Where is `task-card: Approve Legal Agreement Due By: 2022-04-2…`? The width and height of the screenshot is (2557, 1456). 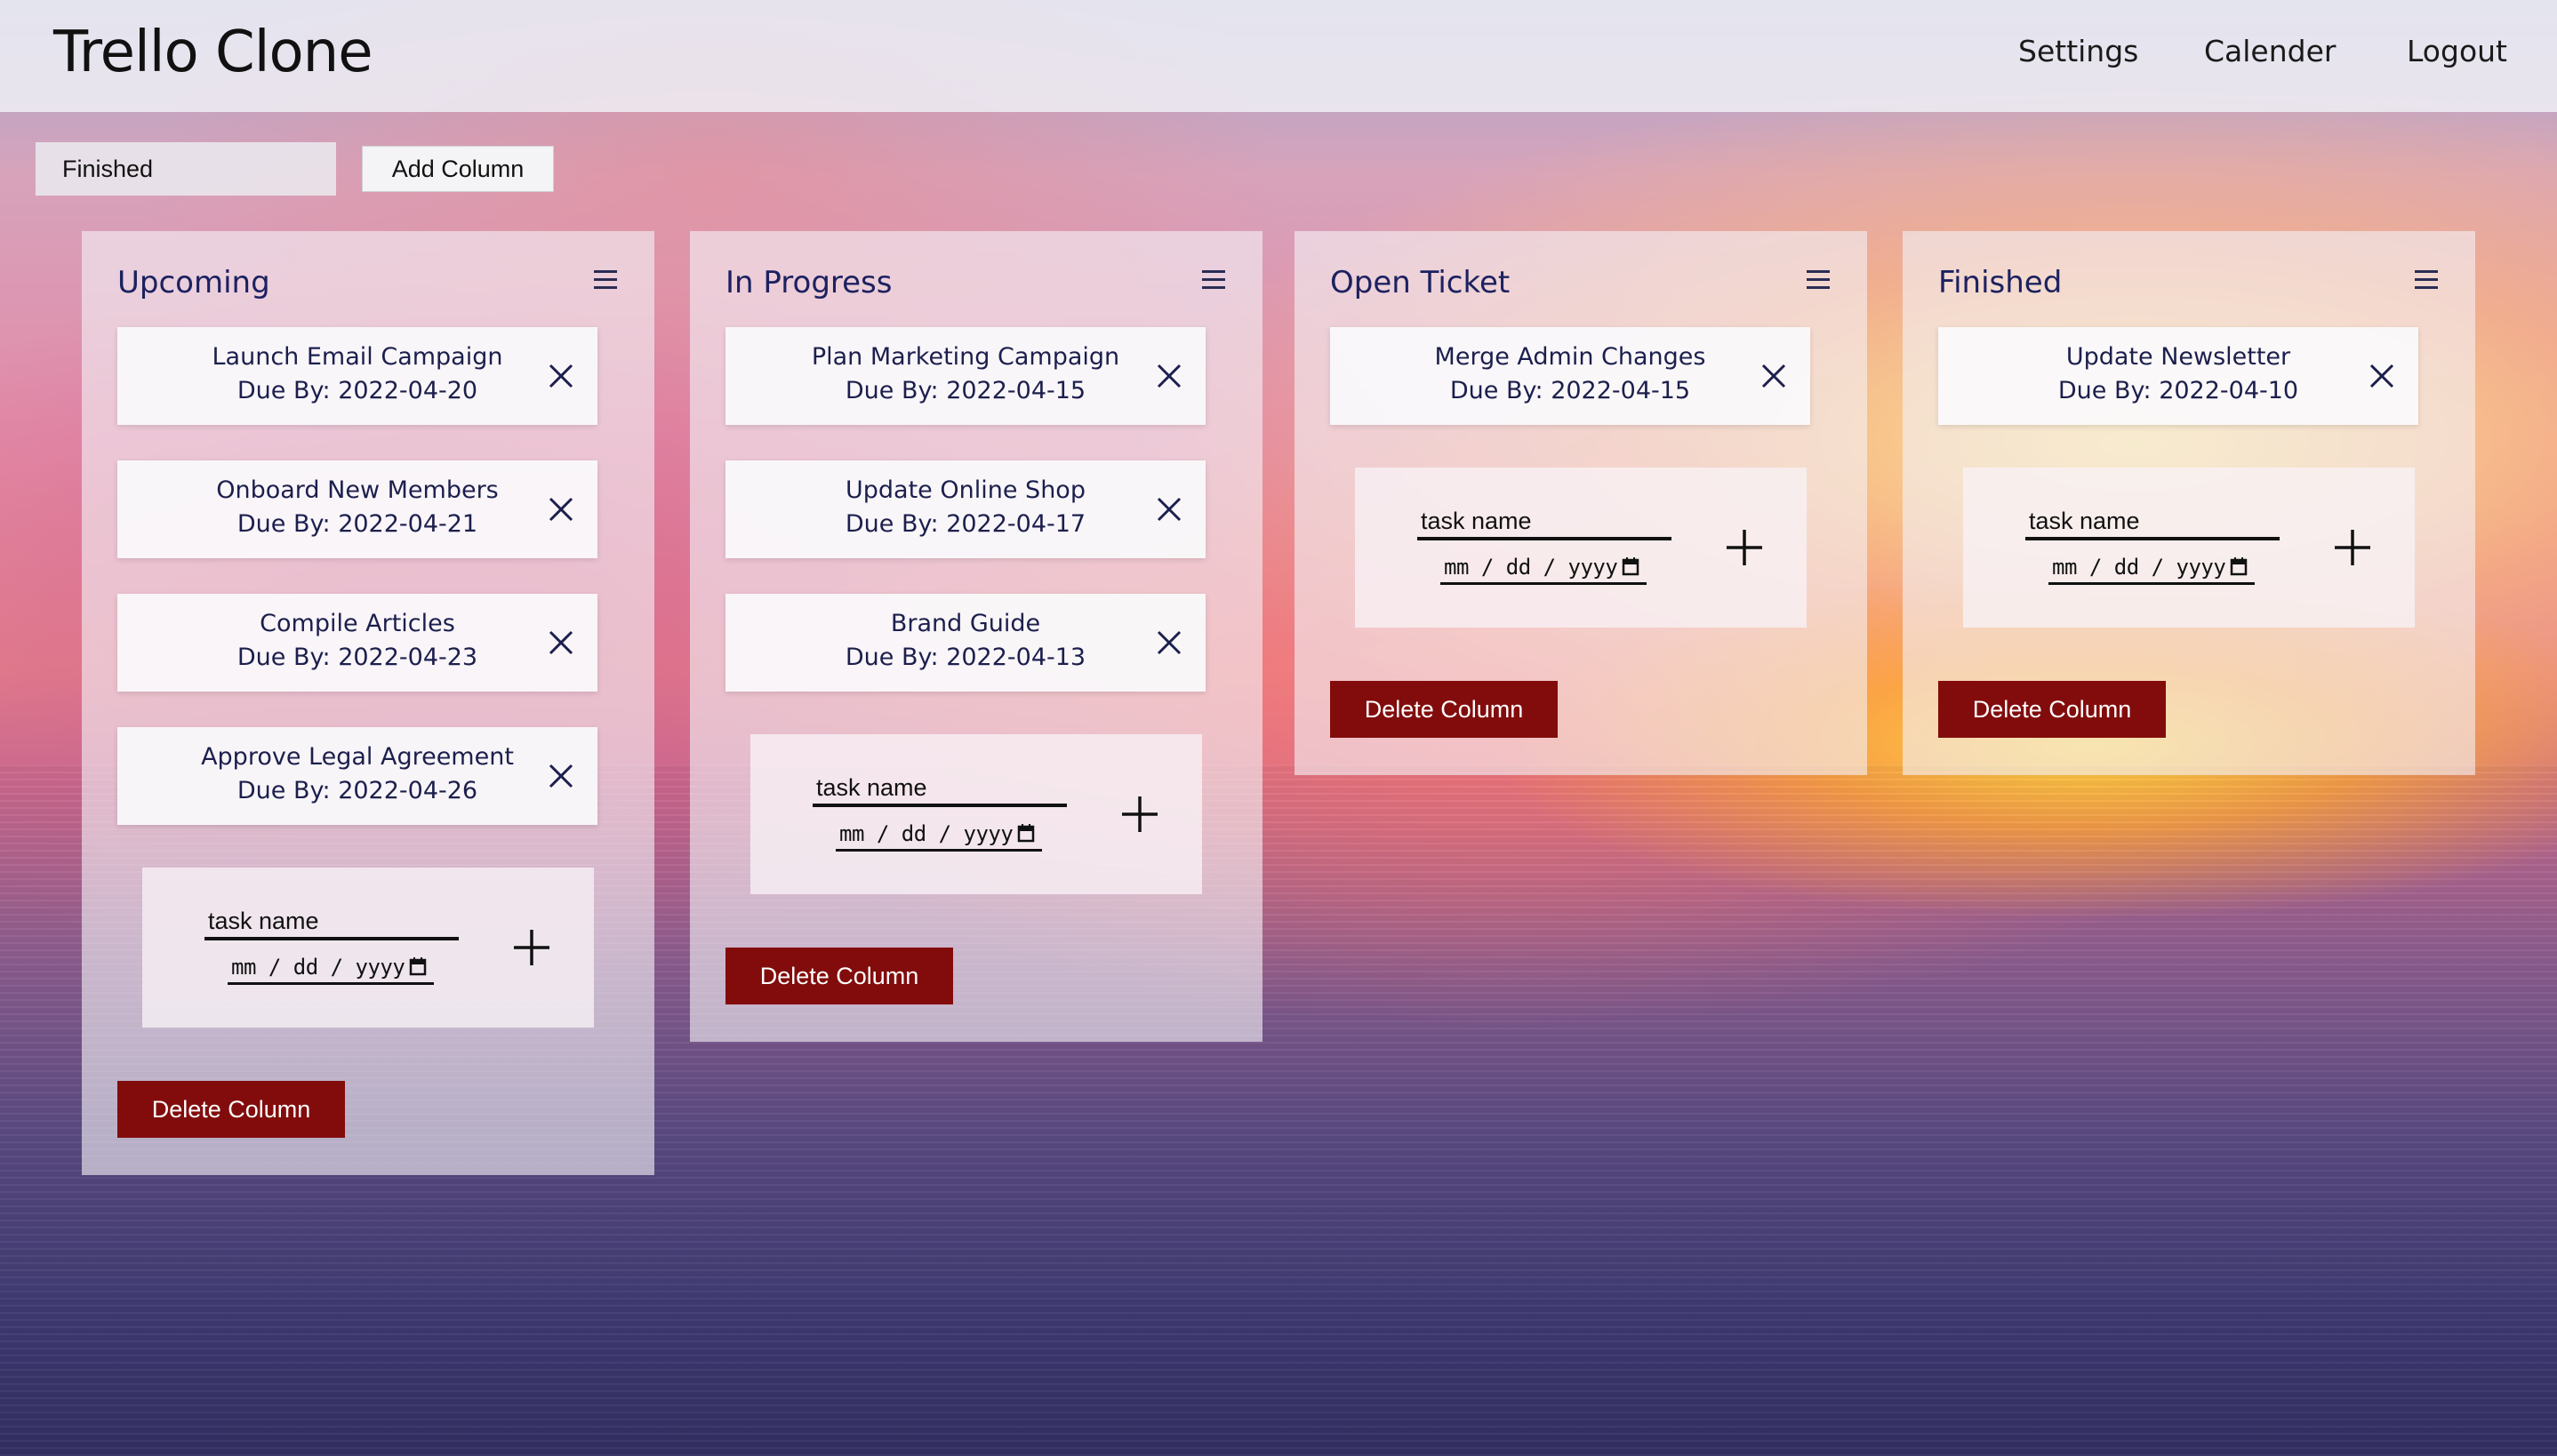 task-card: Approve Legal Agreement Due By: 2022-04-2… is located at coordinates (357, 776).